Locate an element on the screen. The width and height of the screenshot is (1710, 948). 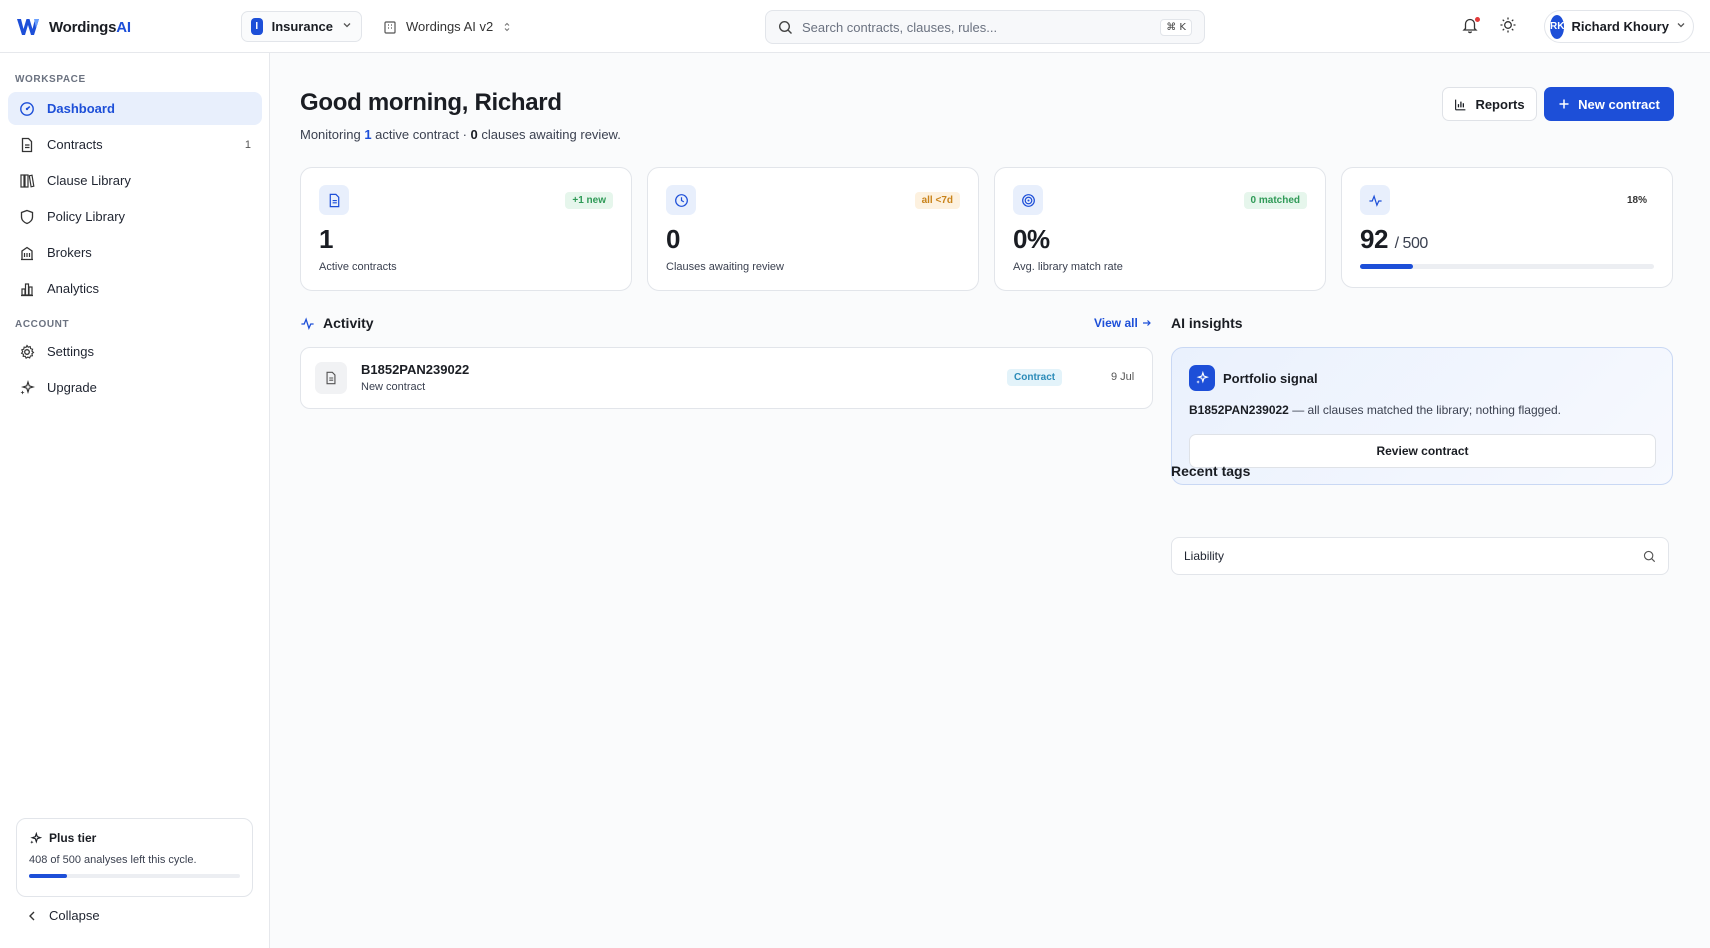
chevron-down-icon is located at coordinates (1681, 26).